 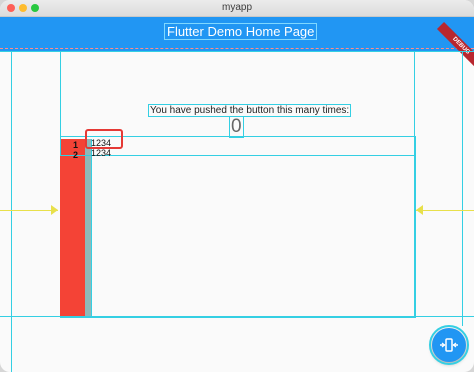 I want to click on list-item-index: 1, so click(x=76, y=145).